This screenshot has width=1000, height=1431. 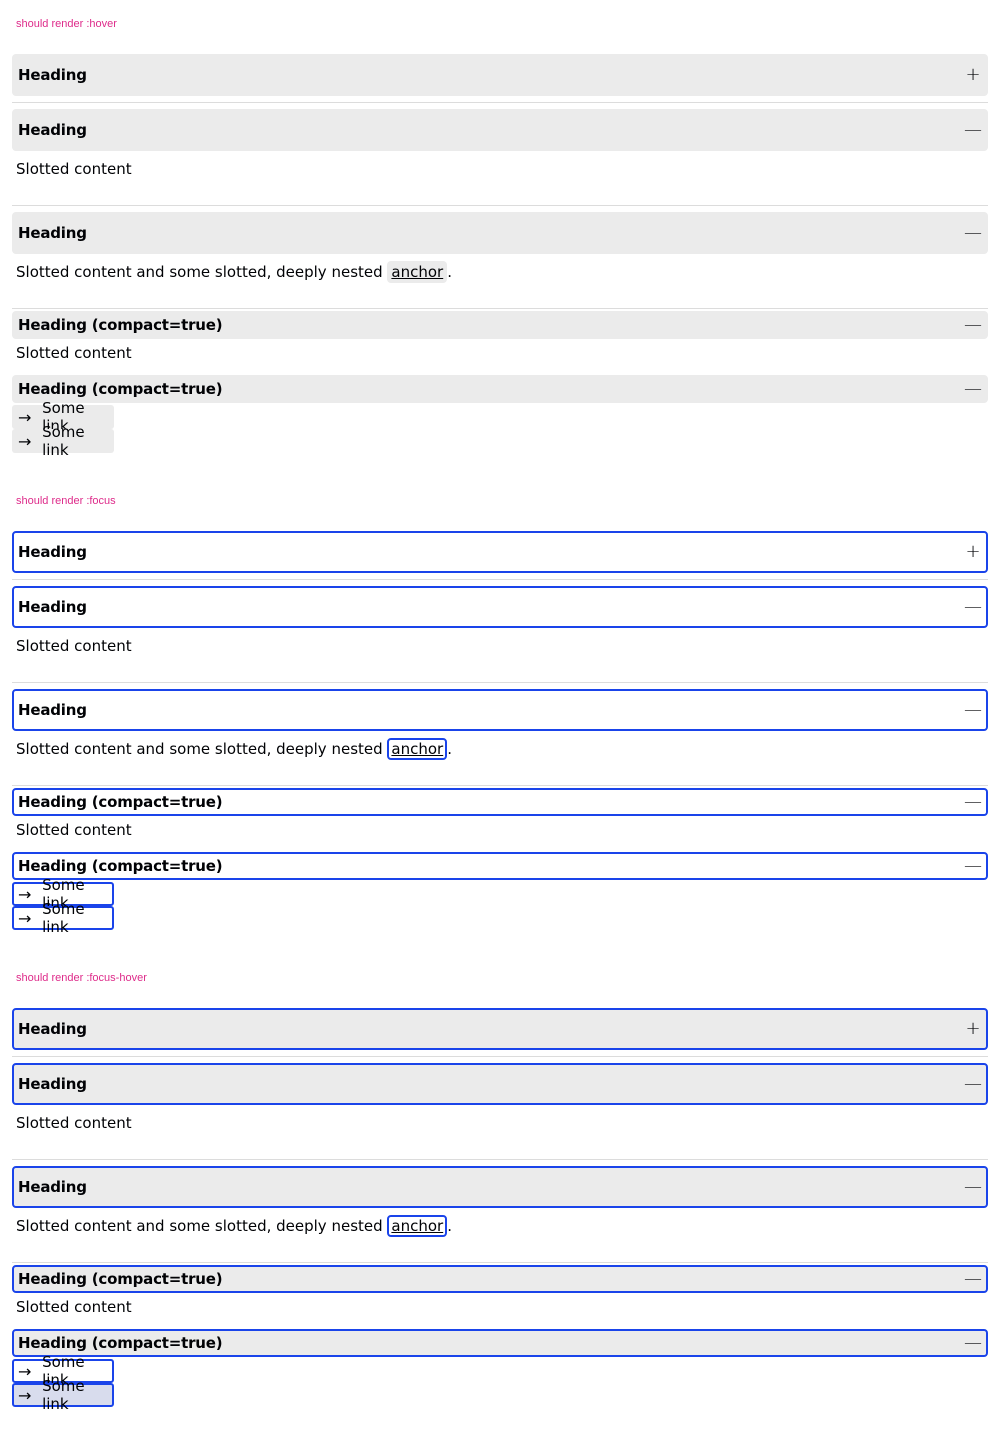 What do you see at coordinates (66, 501) in the screenshot?
I see `section-title: should render :focus` at bounding box center [66, 501].